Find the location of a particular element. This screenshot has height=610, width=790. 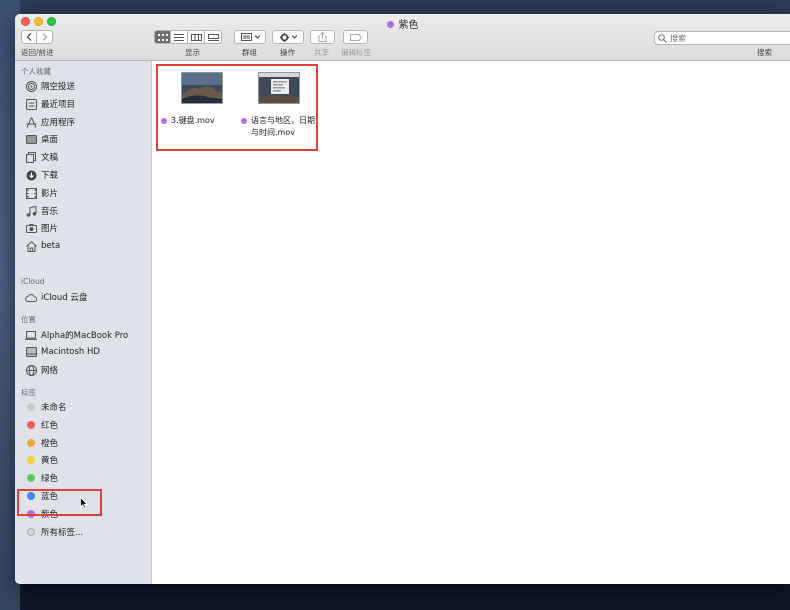

laptop-icon is located at coordinates (31, 335).